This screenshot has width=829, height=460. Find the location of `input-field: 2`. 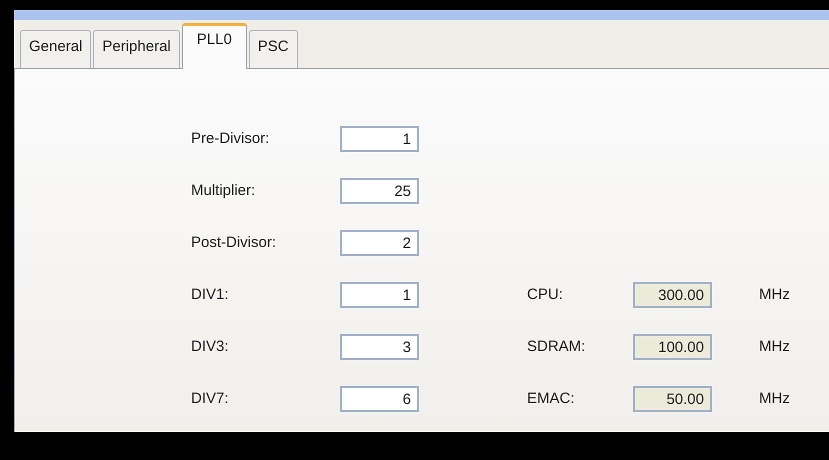

input-field: 2 is located at coordinates (379, 243).